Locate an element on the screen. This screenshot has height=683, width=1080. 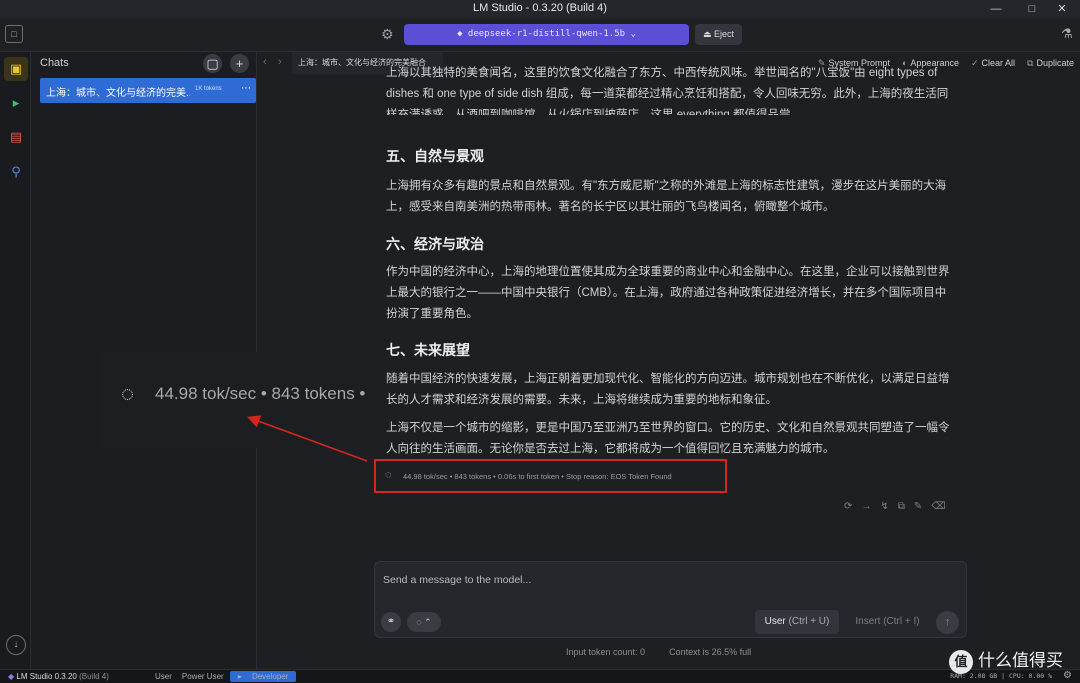
duplicate-button: ⧉ Duplicate is located at coordinates (1050, 63).